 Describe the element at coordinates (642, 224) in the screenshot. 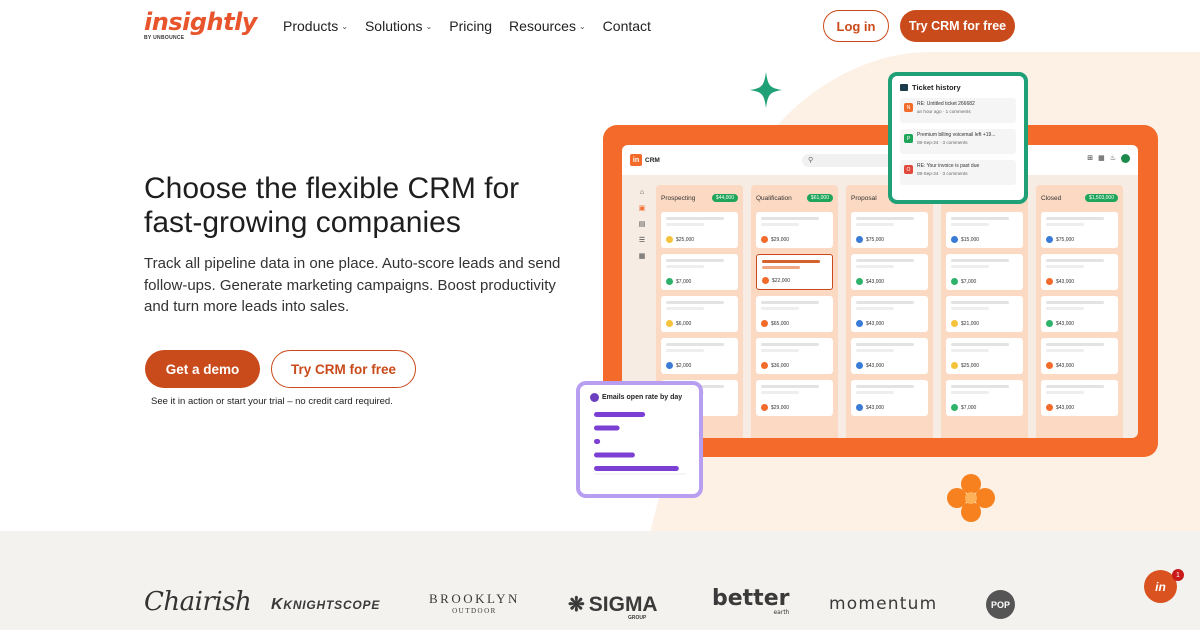

I see `chart-icon: ▤` at that location.